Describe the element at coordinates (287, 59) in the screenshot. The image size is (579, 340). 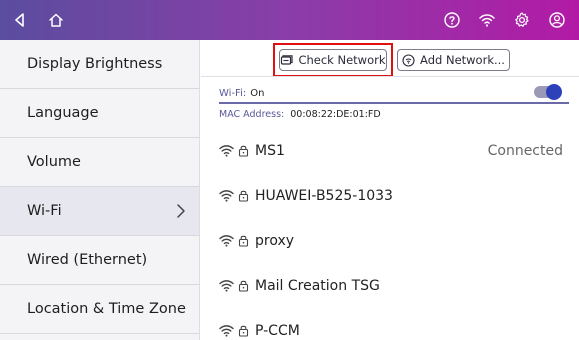
I see `network-check-icon` at that location.